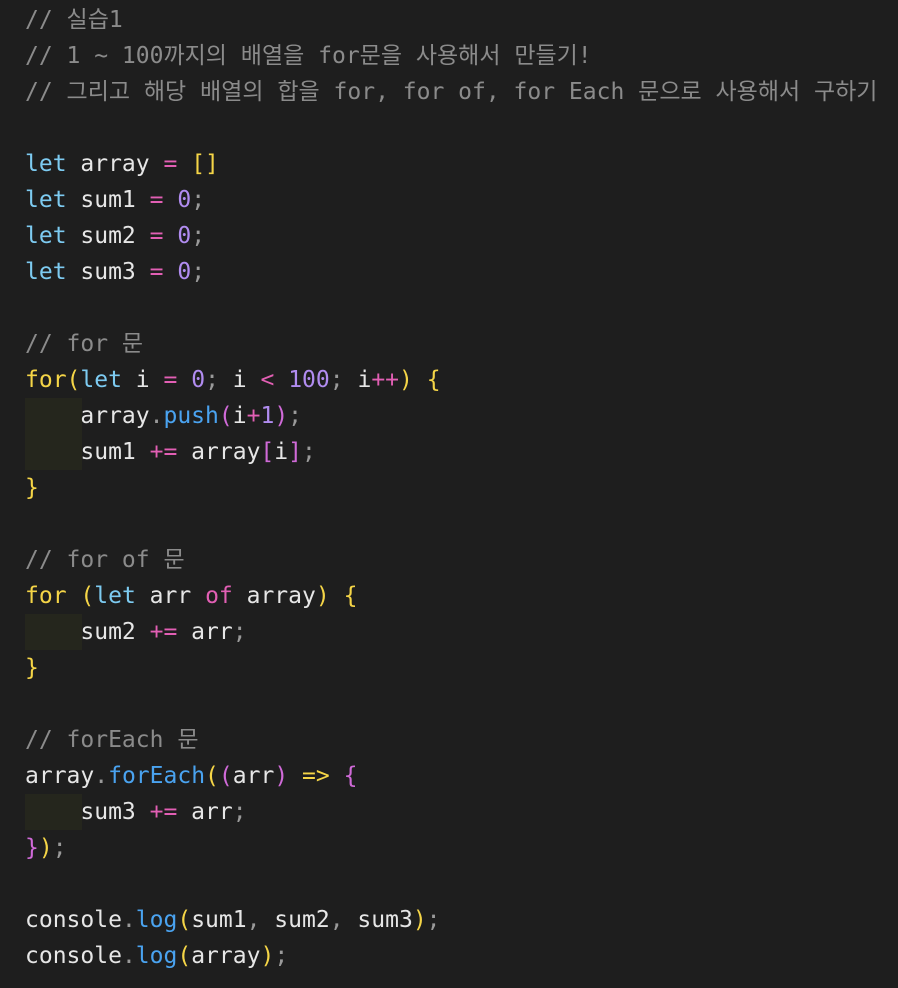  Describe the element at coordinates (267, 452) in the screenshot. I see `code-token: [` at that location.